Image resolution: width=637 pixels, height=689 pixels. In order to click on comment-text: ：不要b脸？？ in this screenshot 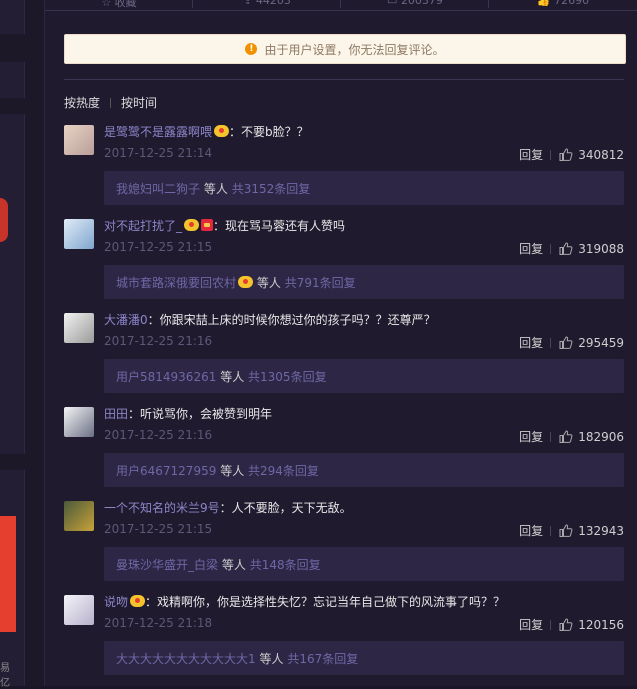, I will do `click(269, 132)`.